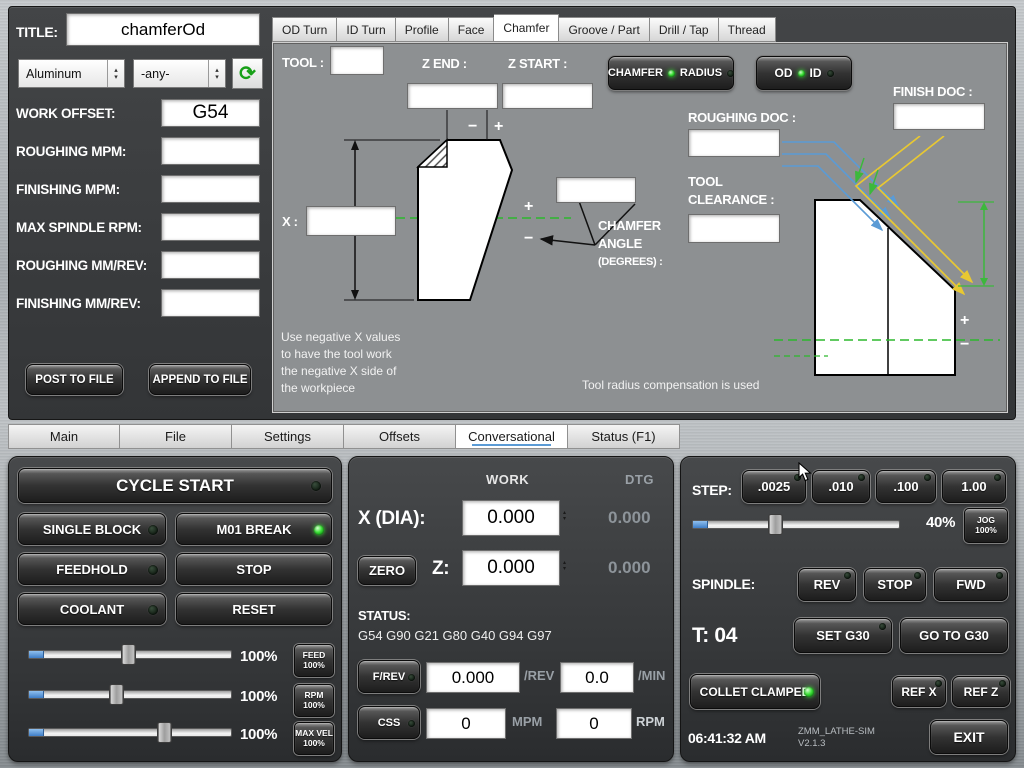 This screenshot has height=768, width=1024. What do you see at coordinates (400, 436) in the screenshot?
I see `tab-offsets: Offsets` at bounding box center [400, 436].